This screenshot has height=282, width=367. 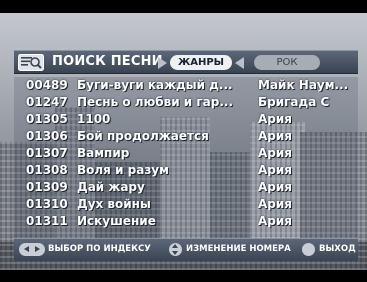 What do you see at coordinates (37, 249) in the screenshot?
I see `arrow-right-small-icon` at bounding box center [37, 249].